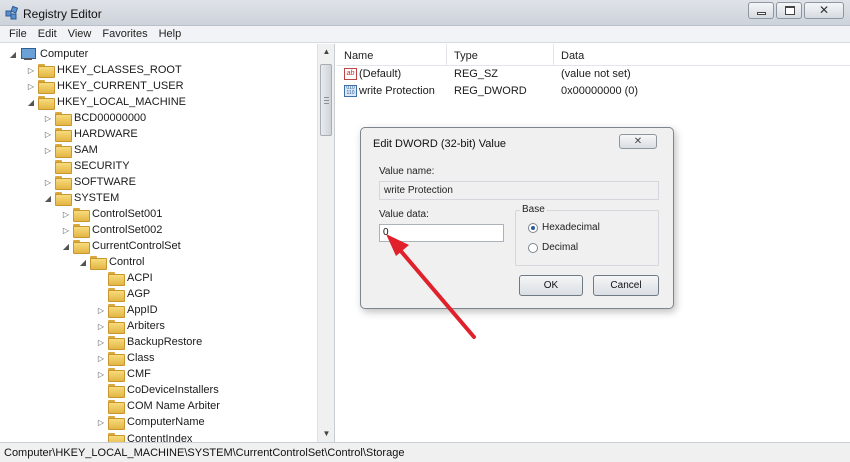 This screenshot has width=850, height=462. What do you see at coordinates (81, 198) in the screenshot?
I see `tree-item-system: ◢ SYSTEM` at bounding box center [81, 198].